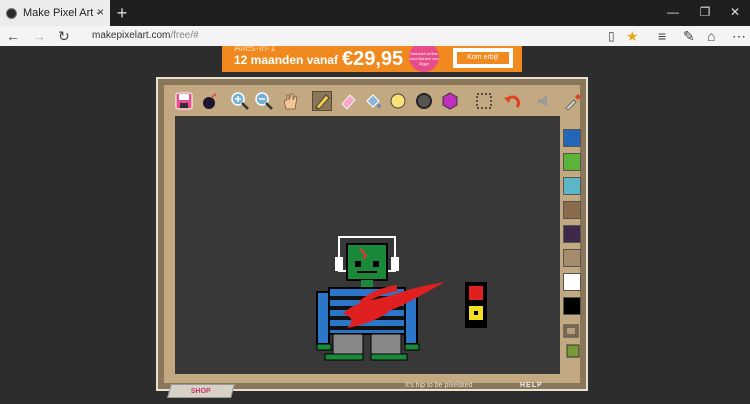 This screenshot has height=404, width=750. What do you see at coordinates (572, 306) in the screenshot?
I see `palette-color-black` at bounding box center [572, 306].